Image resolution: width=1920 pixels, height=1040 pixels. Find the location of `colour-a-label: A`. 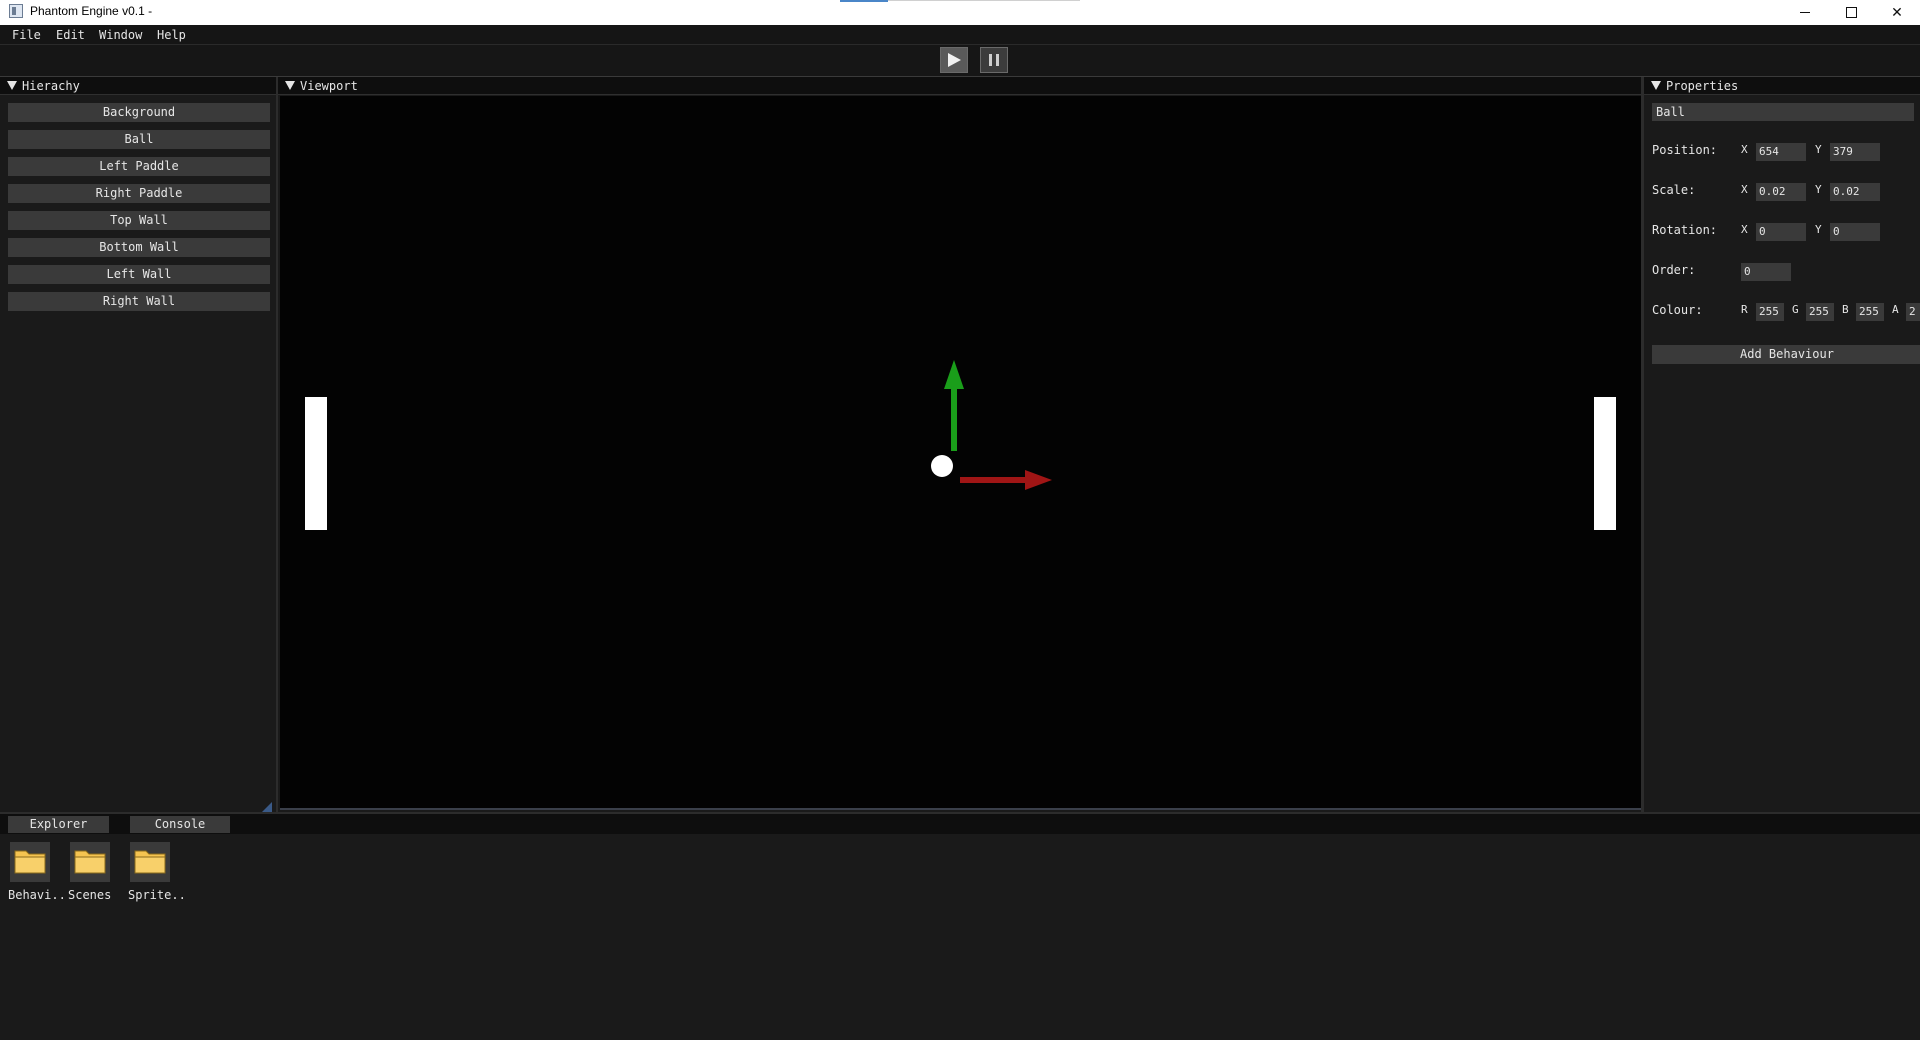

colour-a-label: A is located at coordinates (1895, 309).